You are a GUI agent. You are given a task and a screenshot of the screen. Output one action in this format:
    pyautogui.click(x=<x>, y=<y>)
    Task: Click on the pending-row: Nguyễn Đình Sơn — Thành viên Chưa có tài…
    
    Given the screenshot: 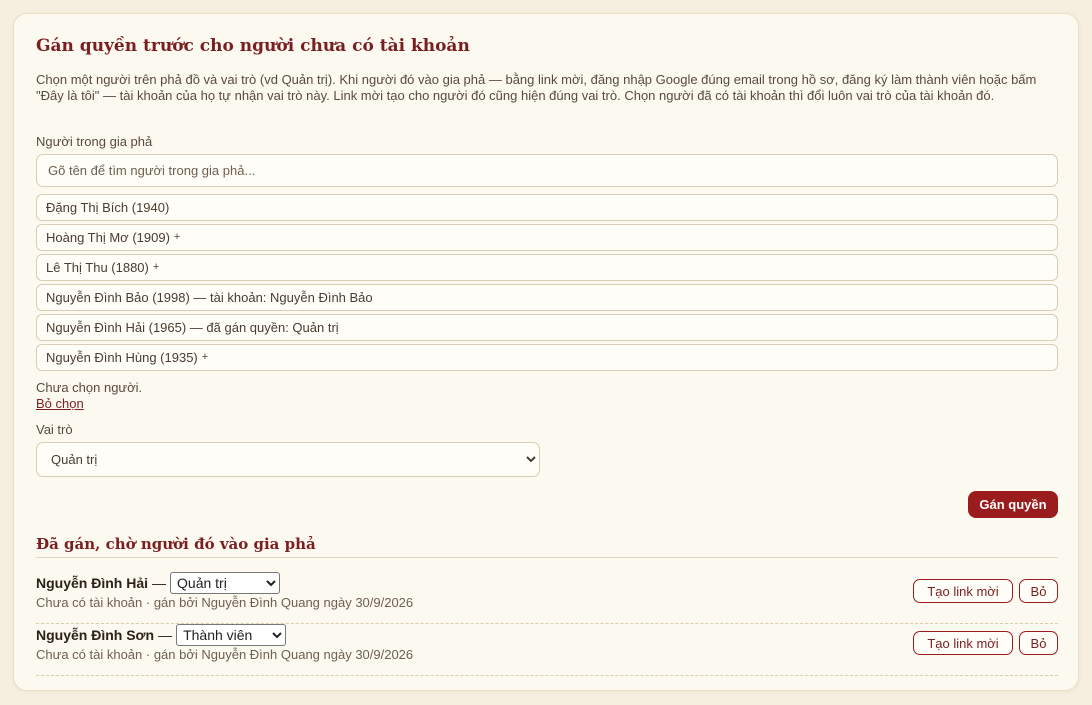 What is the action you would take?
    pyautogui.click(x=547, y=650)
    